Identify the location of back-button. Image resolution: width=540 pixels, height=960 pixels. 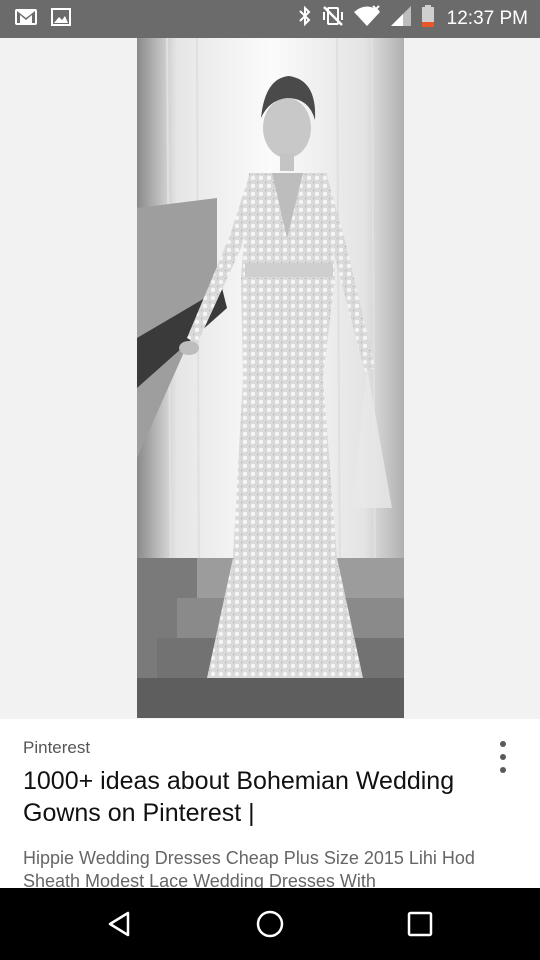
(120, 924).